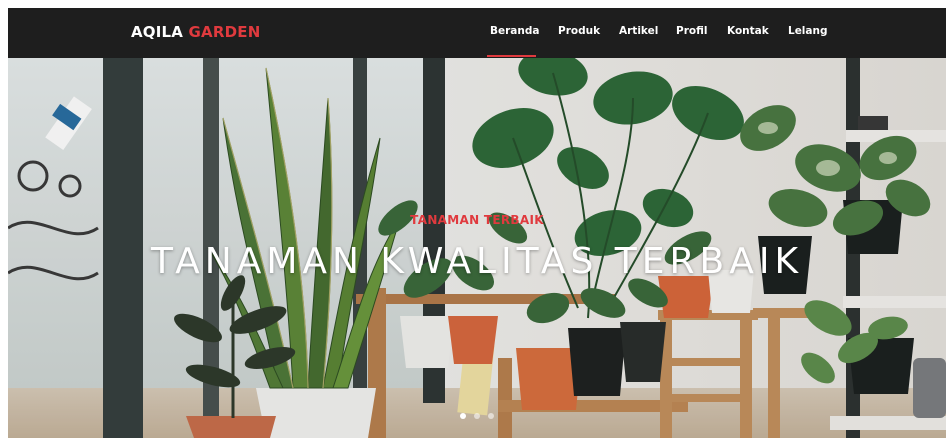 The image size is (946, 438). What do you see at coordinates (514, 31) in the screenshot?
I see `nav-beranda: Beranda` at bounding box center [514, 31].